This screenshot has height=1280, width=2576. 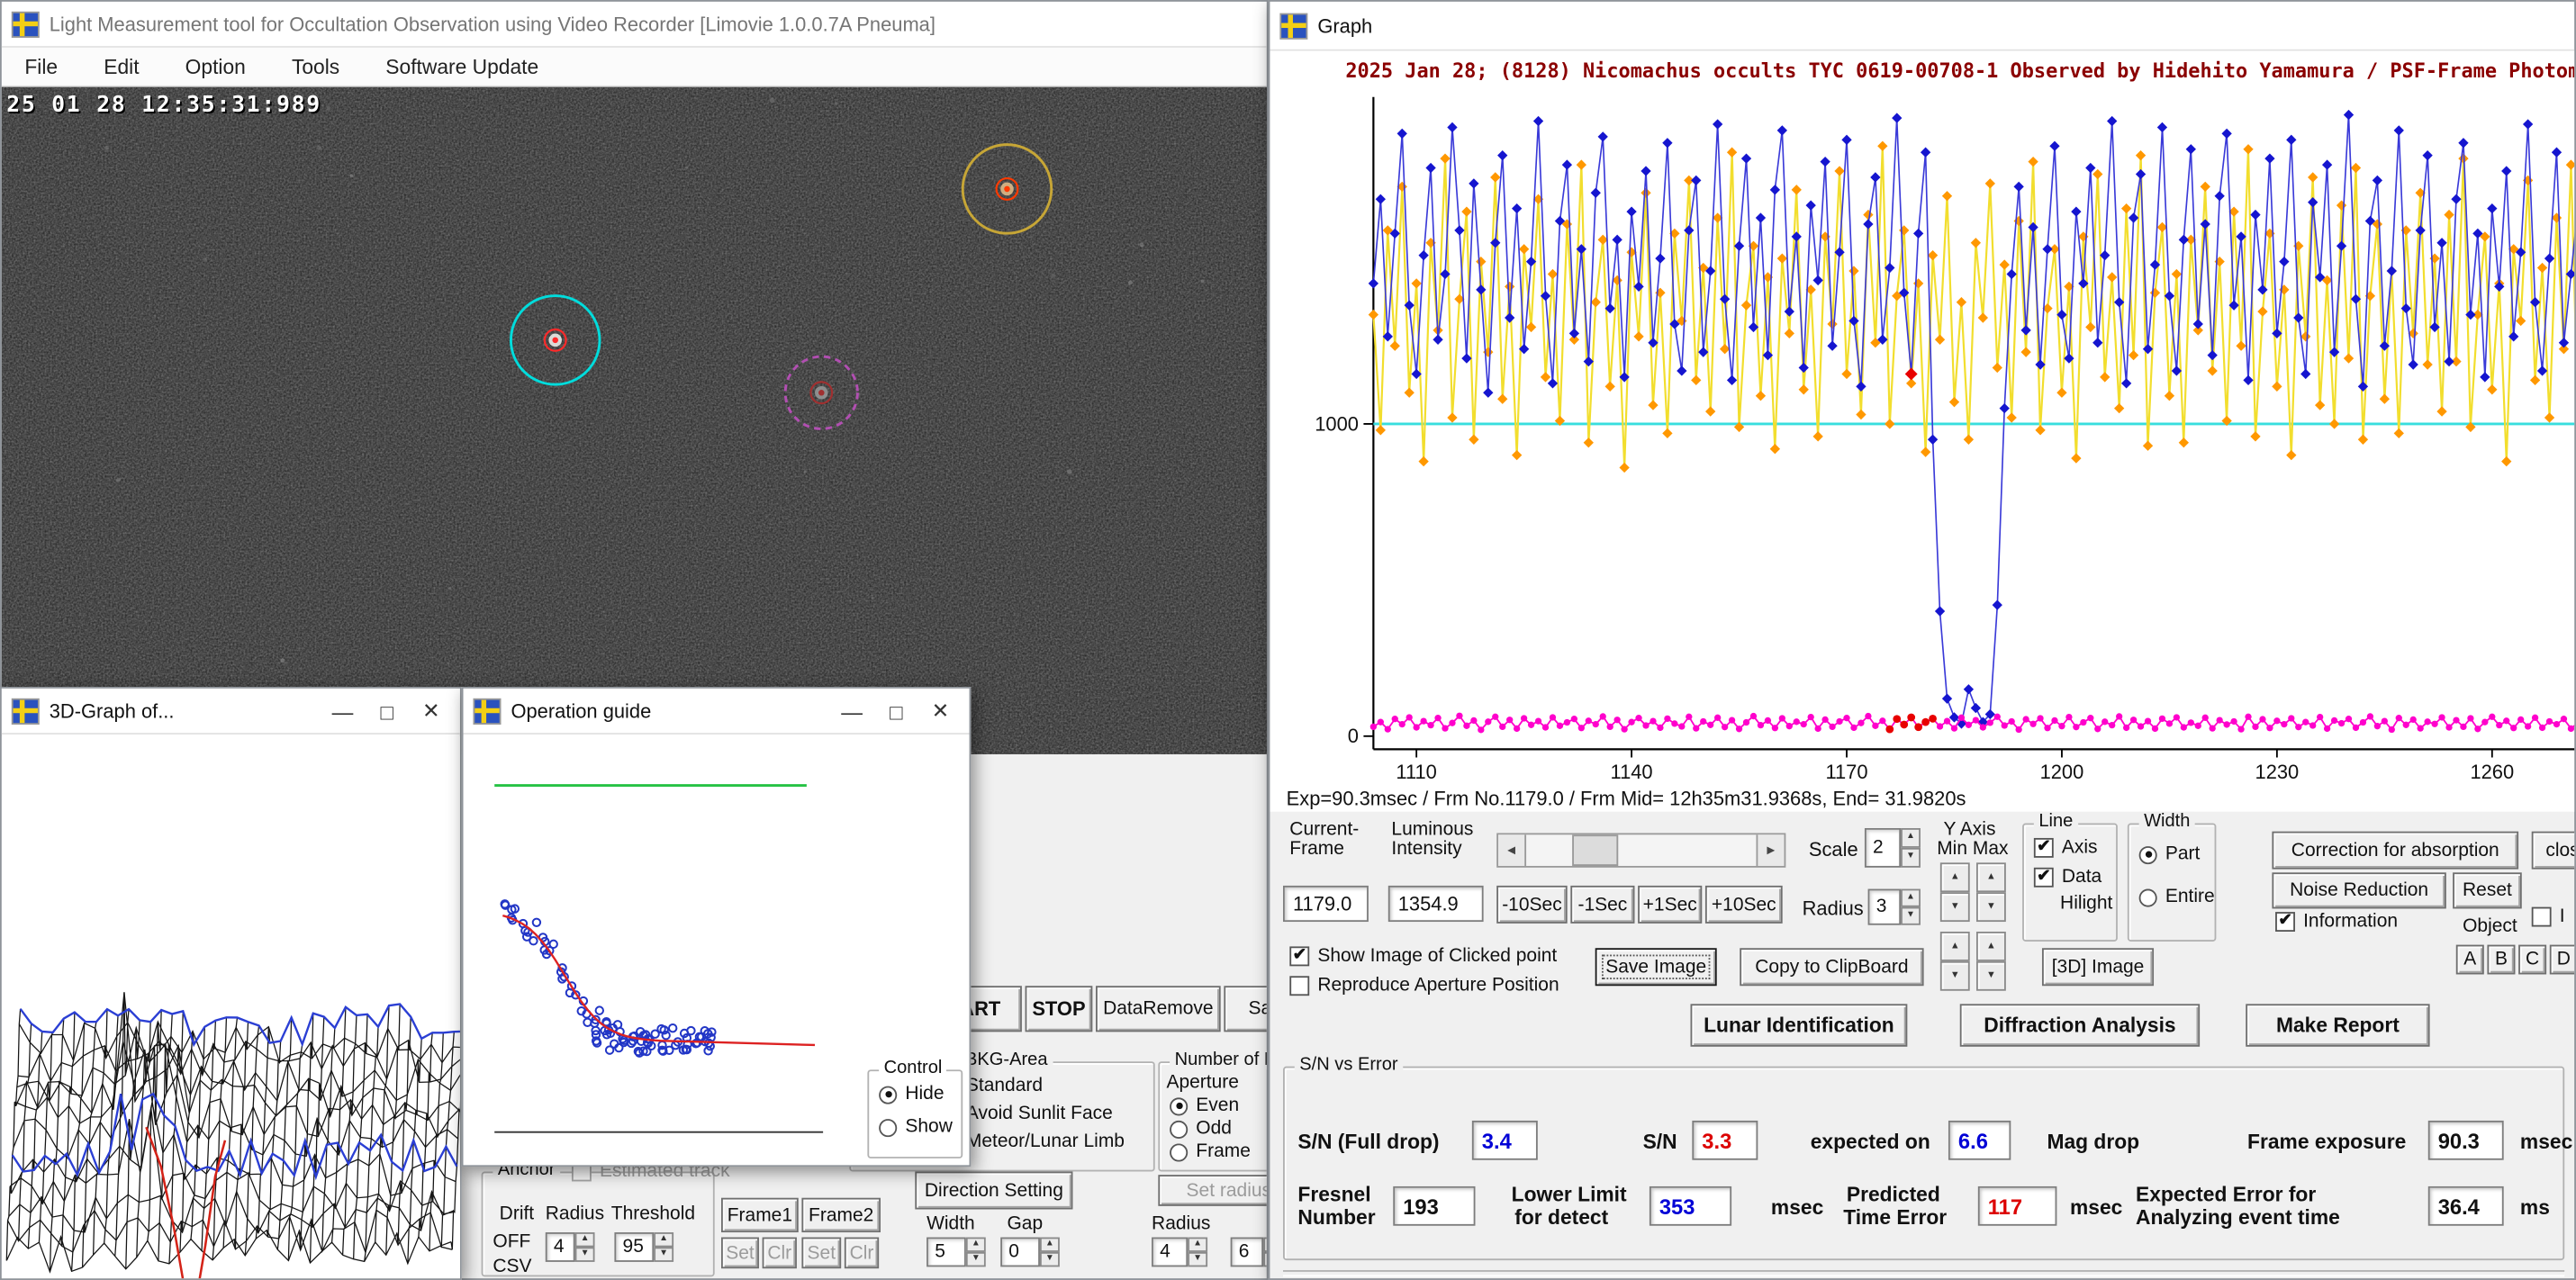 I want to click on object-b-button: B, so click(x=2501, y=959).